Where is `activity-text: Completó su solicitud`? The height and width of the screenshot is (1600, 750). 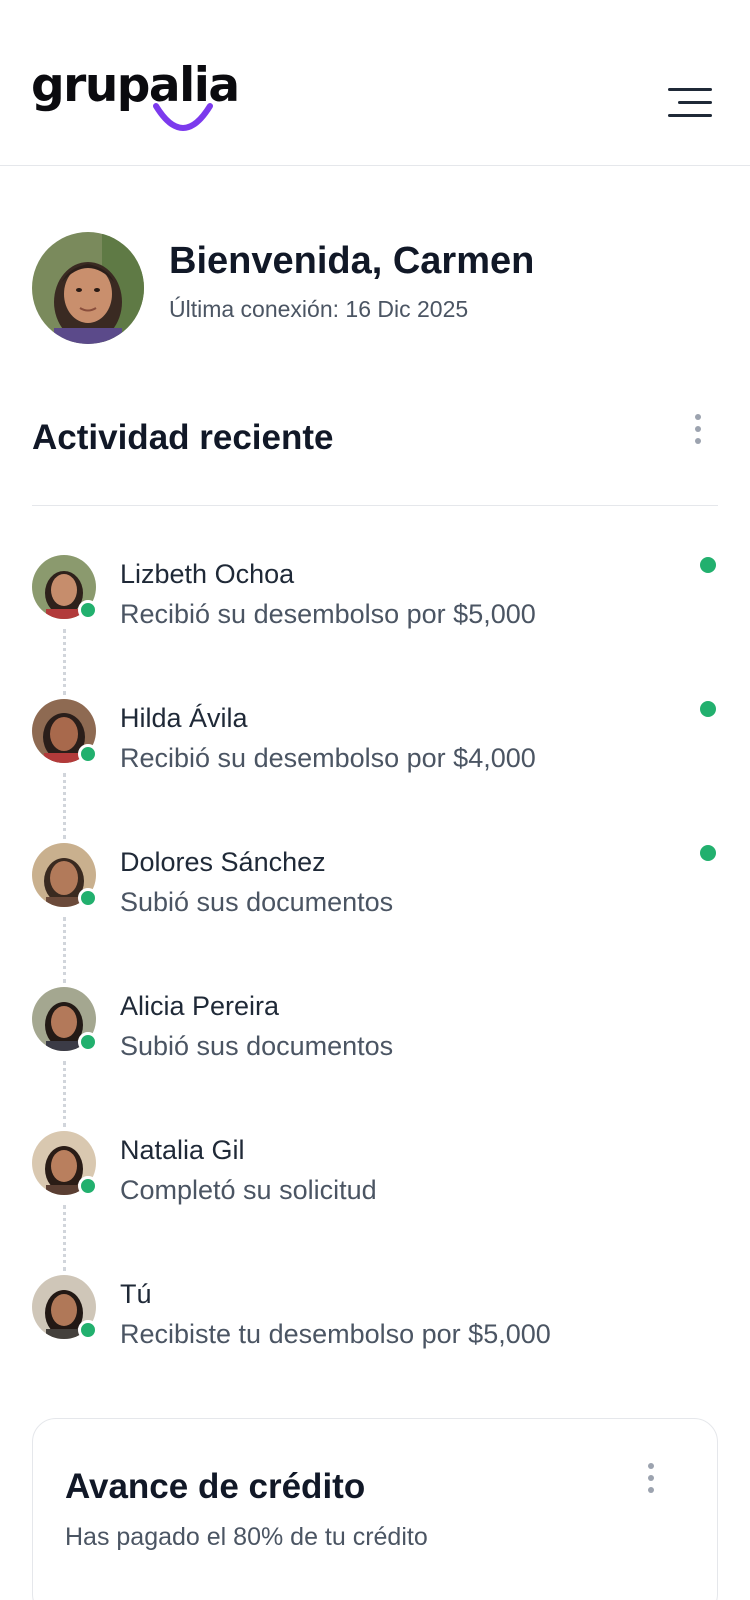 activity-text: Completó su solicitud is located at coordinates (248, 1190).